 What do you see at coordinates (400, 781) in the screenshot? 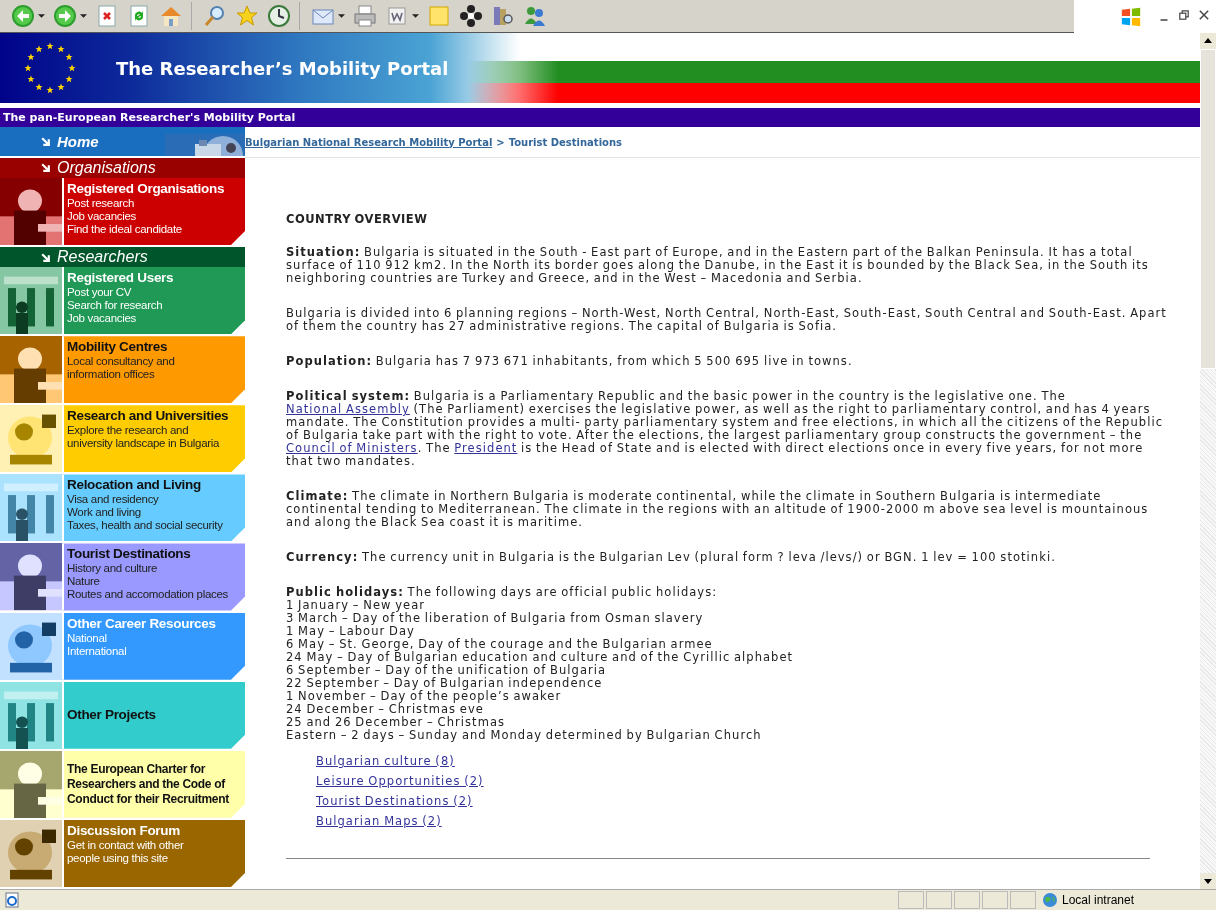
I see `related-link: Leisure Opportunities (2)` at bounding box center [400, 781].